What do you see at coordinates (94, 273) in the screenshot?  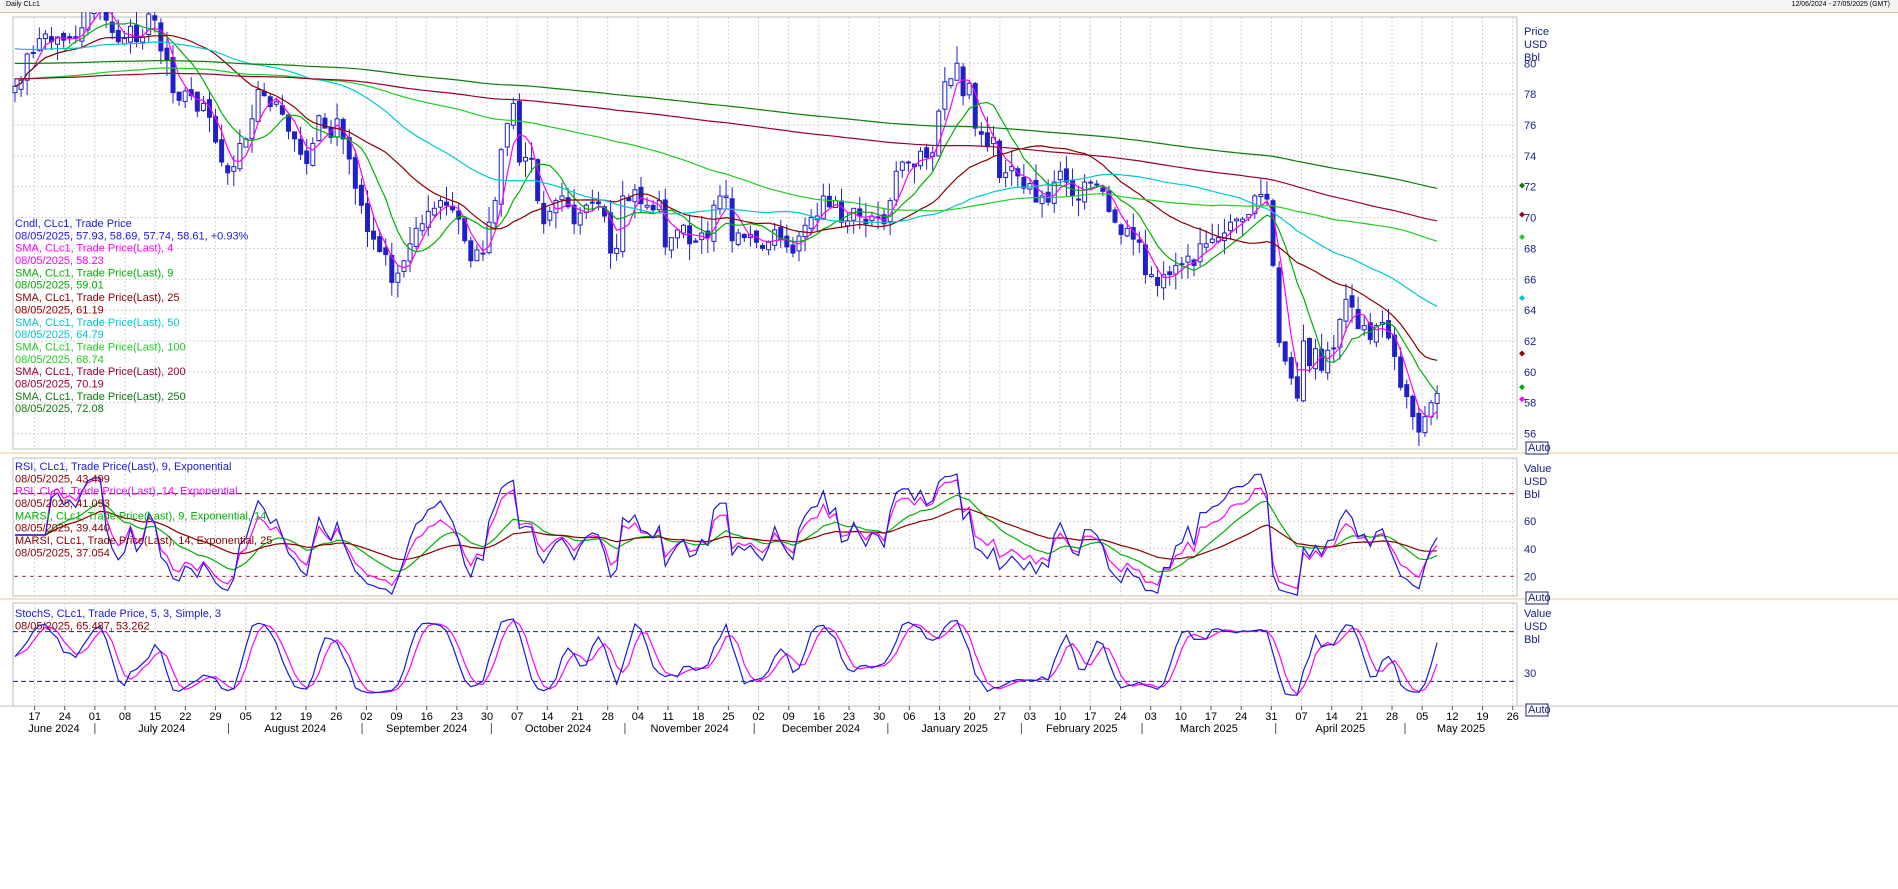 I see `price-legend-title: SMA, CLc1, Trade Price(Last), 9` at bounding box center [94, 273].